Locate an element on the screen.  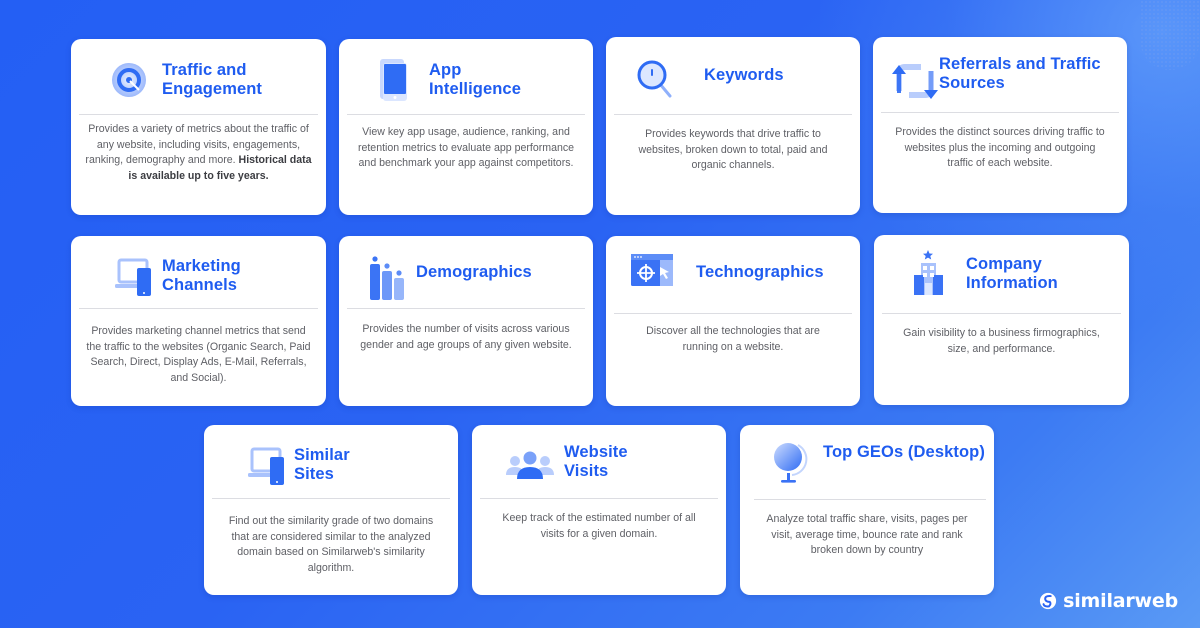
background-dots is located at coordinates (1170, 35).